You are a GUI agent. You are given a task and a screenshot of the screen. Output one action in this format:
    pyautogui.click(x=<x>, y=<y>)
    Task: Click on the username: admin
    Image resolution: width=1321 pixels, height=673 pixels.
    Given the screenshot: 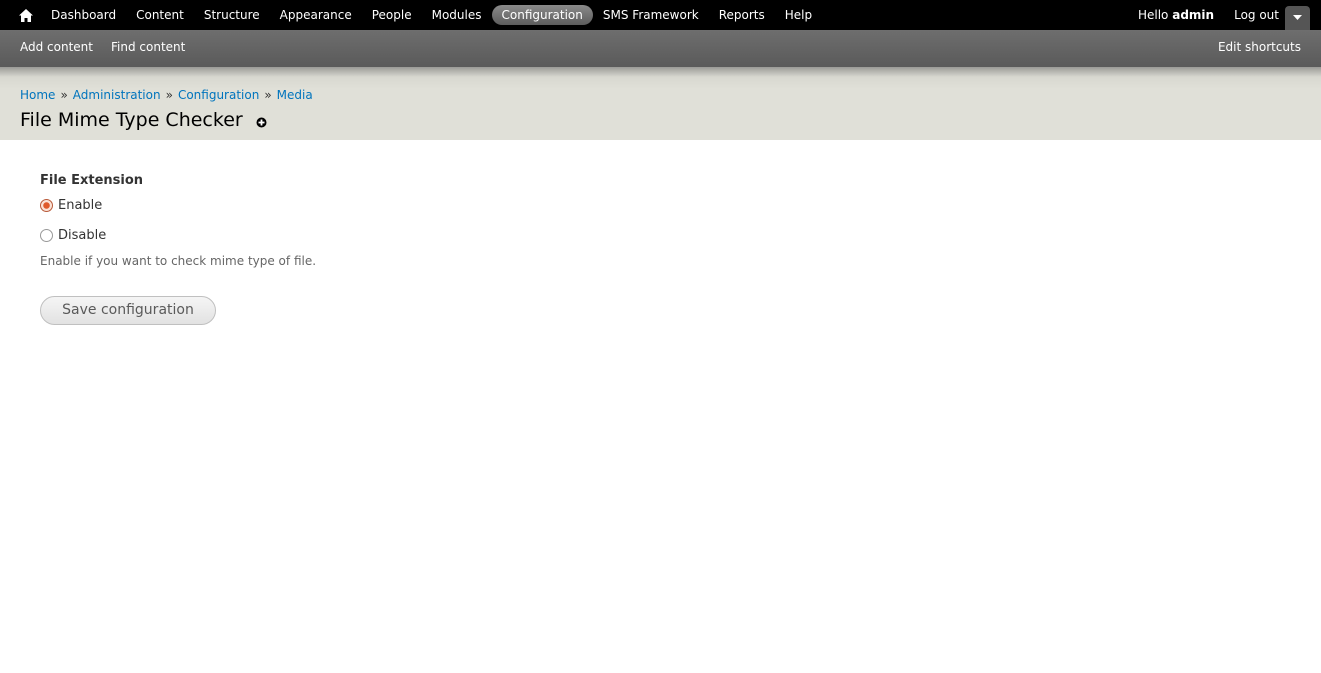 What is the action you would take?
    pyautogui.click(x=1193, y=15)
    